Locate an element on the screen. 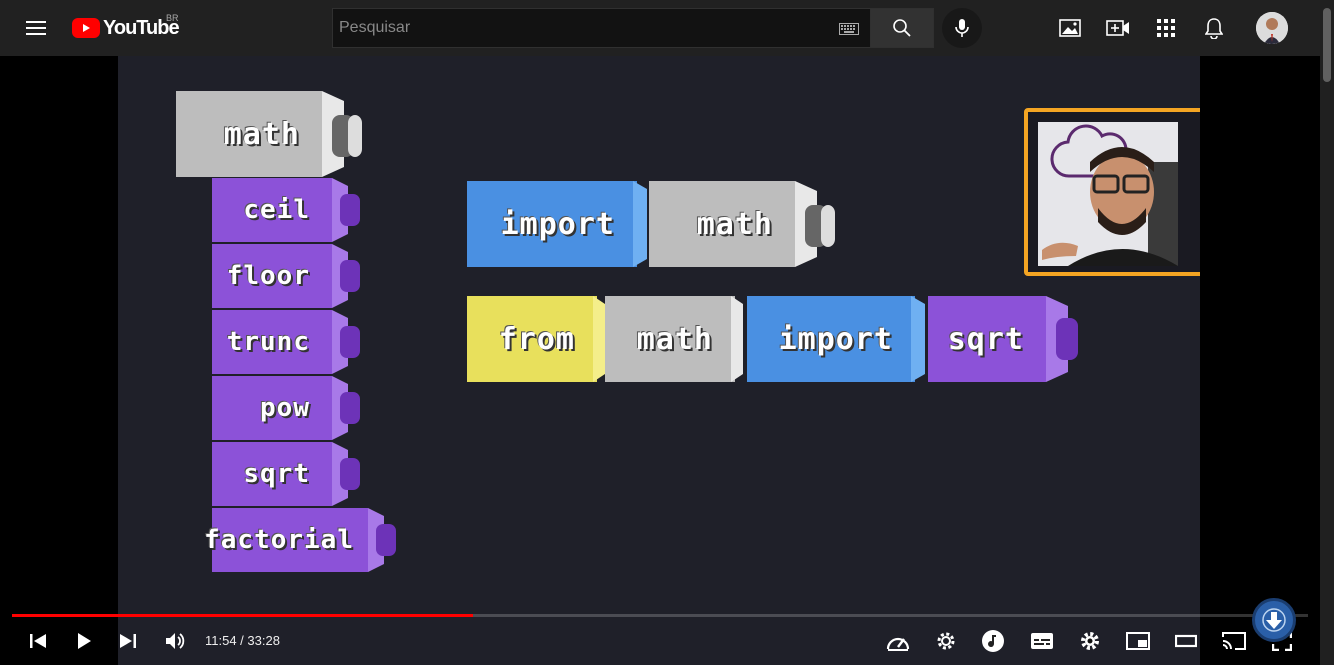 The width and height of the screenshot is (1334, 665). page-scrollbar is located at coordinates (1327, 332).